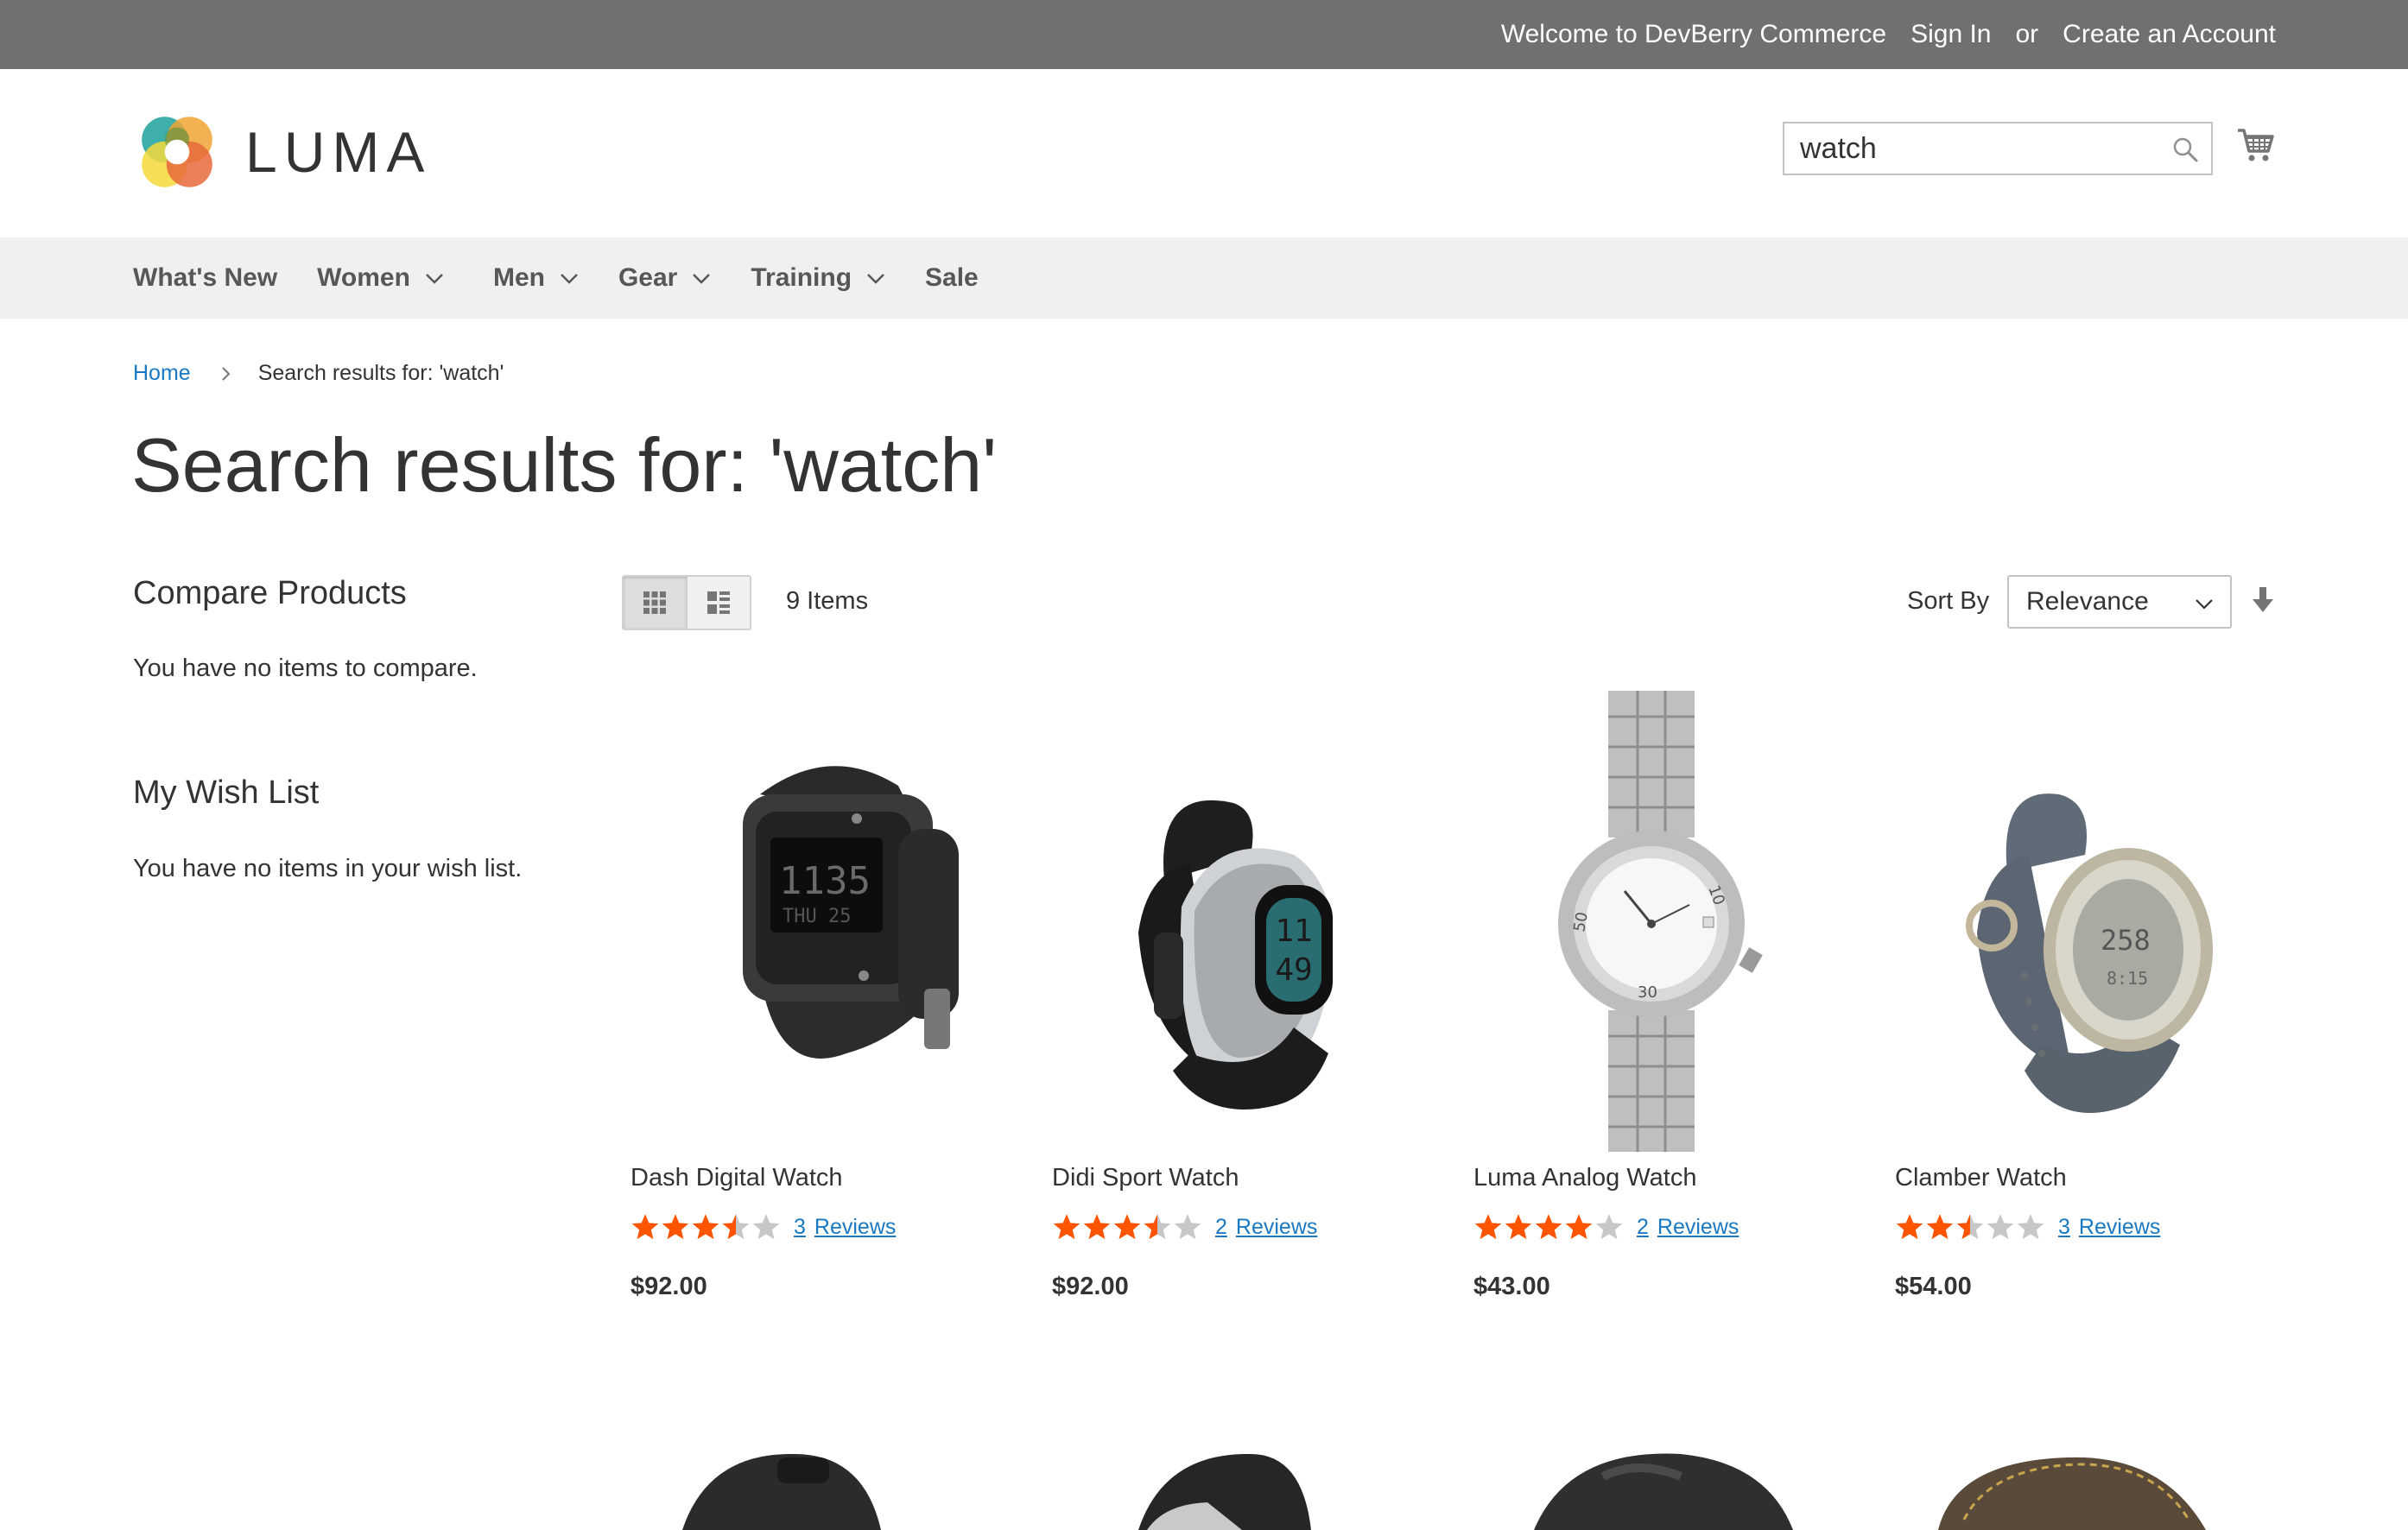  What do you see at coordinates (1581, 922) in the screenshot?
I see `svg-text: 50` at bounding box center [1581, 922].